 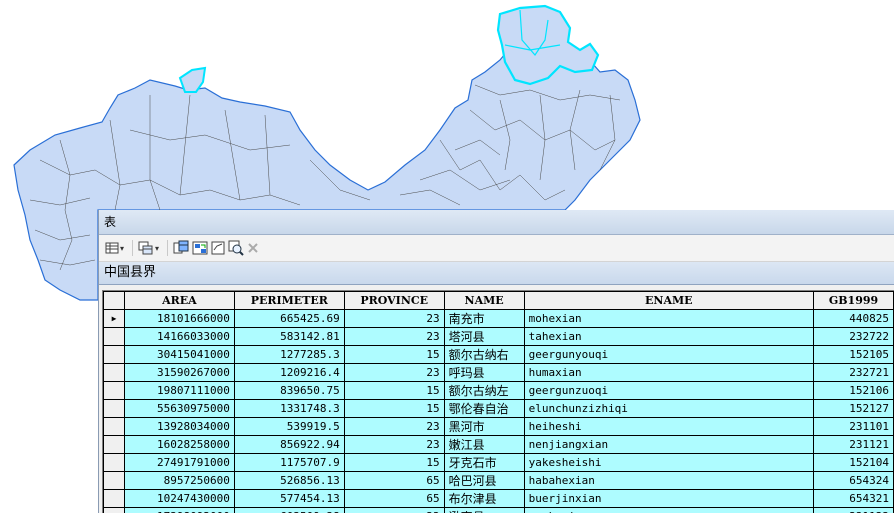 What do you see at coordinates (289, 372) in the screenshot?
I see `cell-perimeter: 1209216.4` at bounding box center [289, 372].